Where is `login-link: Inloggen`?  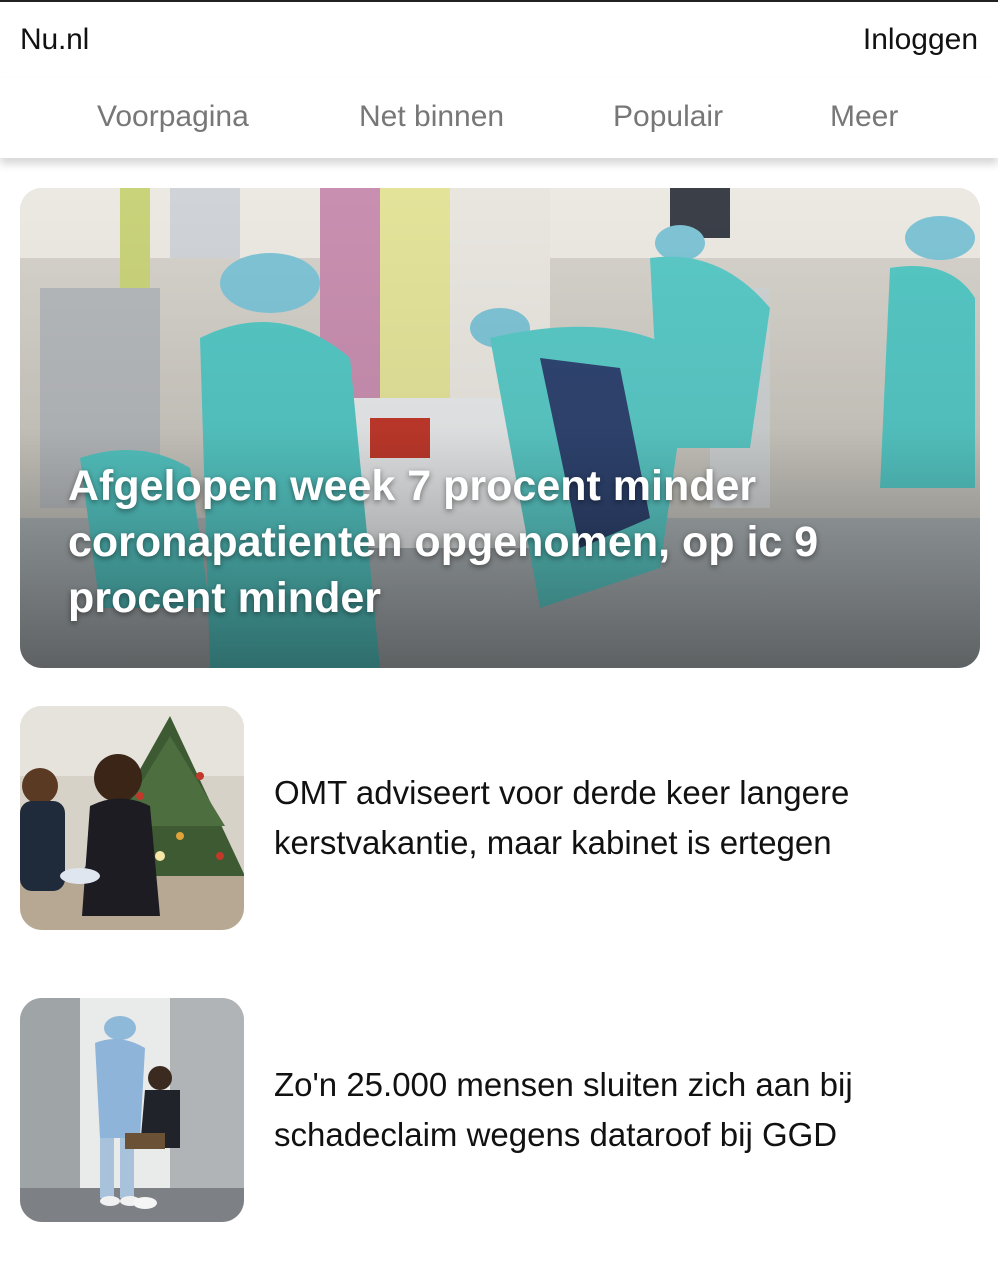 login-link: Inloggen is located at coordinates (920, 40).